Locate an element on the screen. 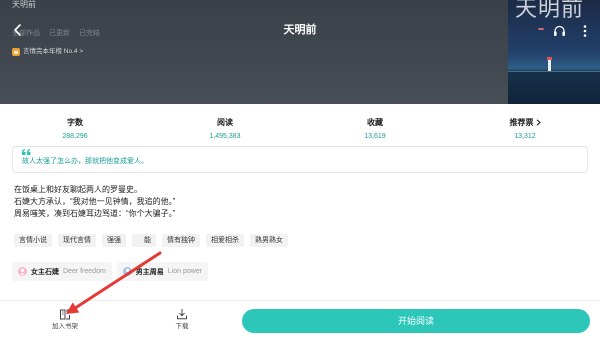 This screenshot has width=600, height=337. add-to-shelf-label: 加入书架 is located at coordinates (65, 326).